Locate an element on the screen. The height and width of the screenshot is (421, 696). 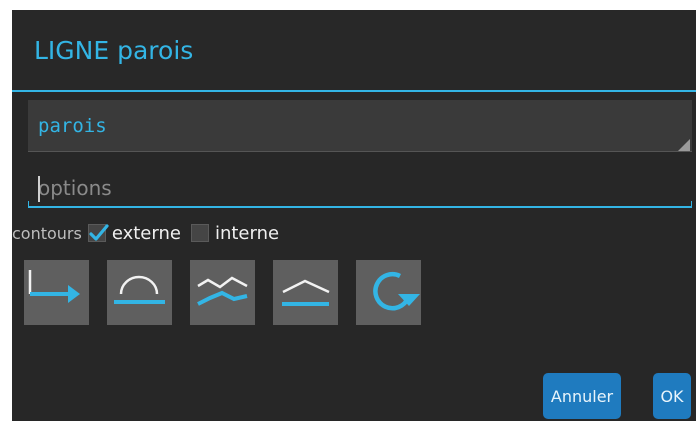
options-input: options is located at coordinates (360, 189).